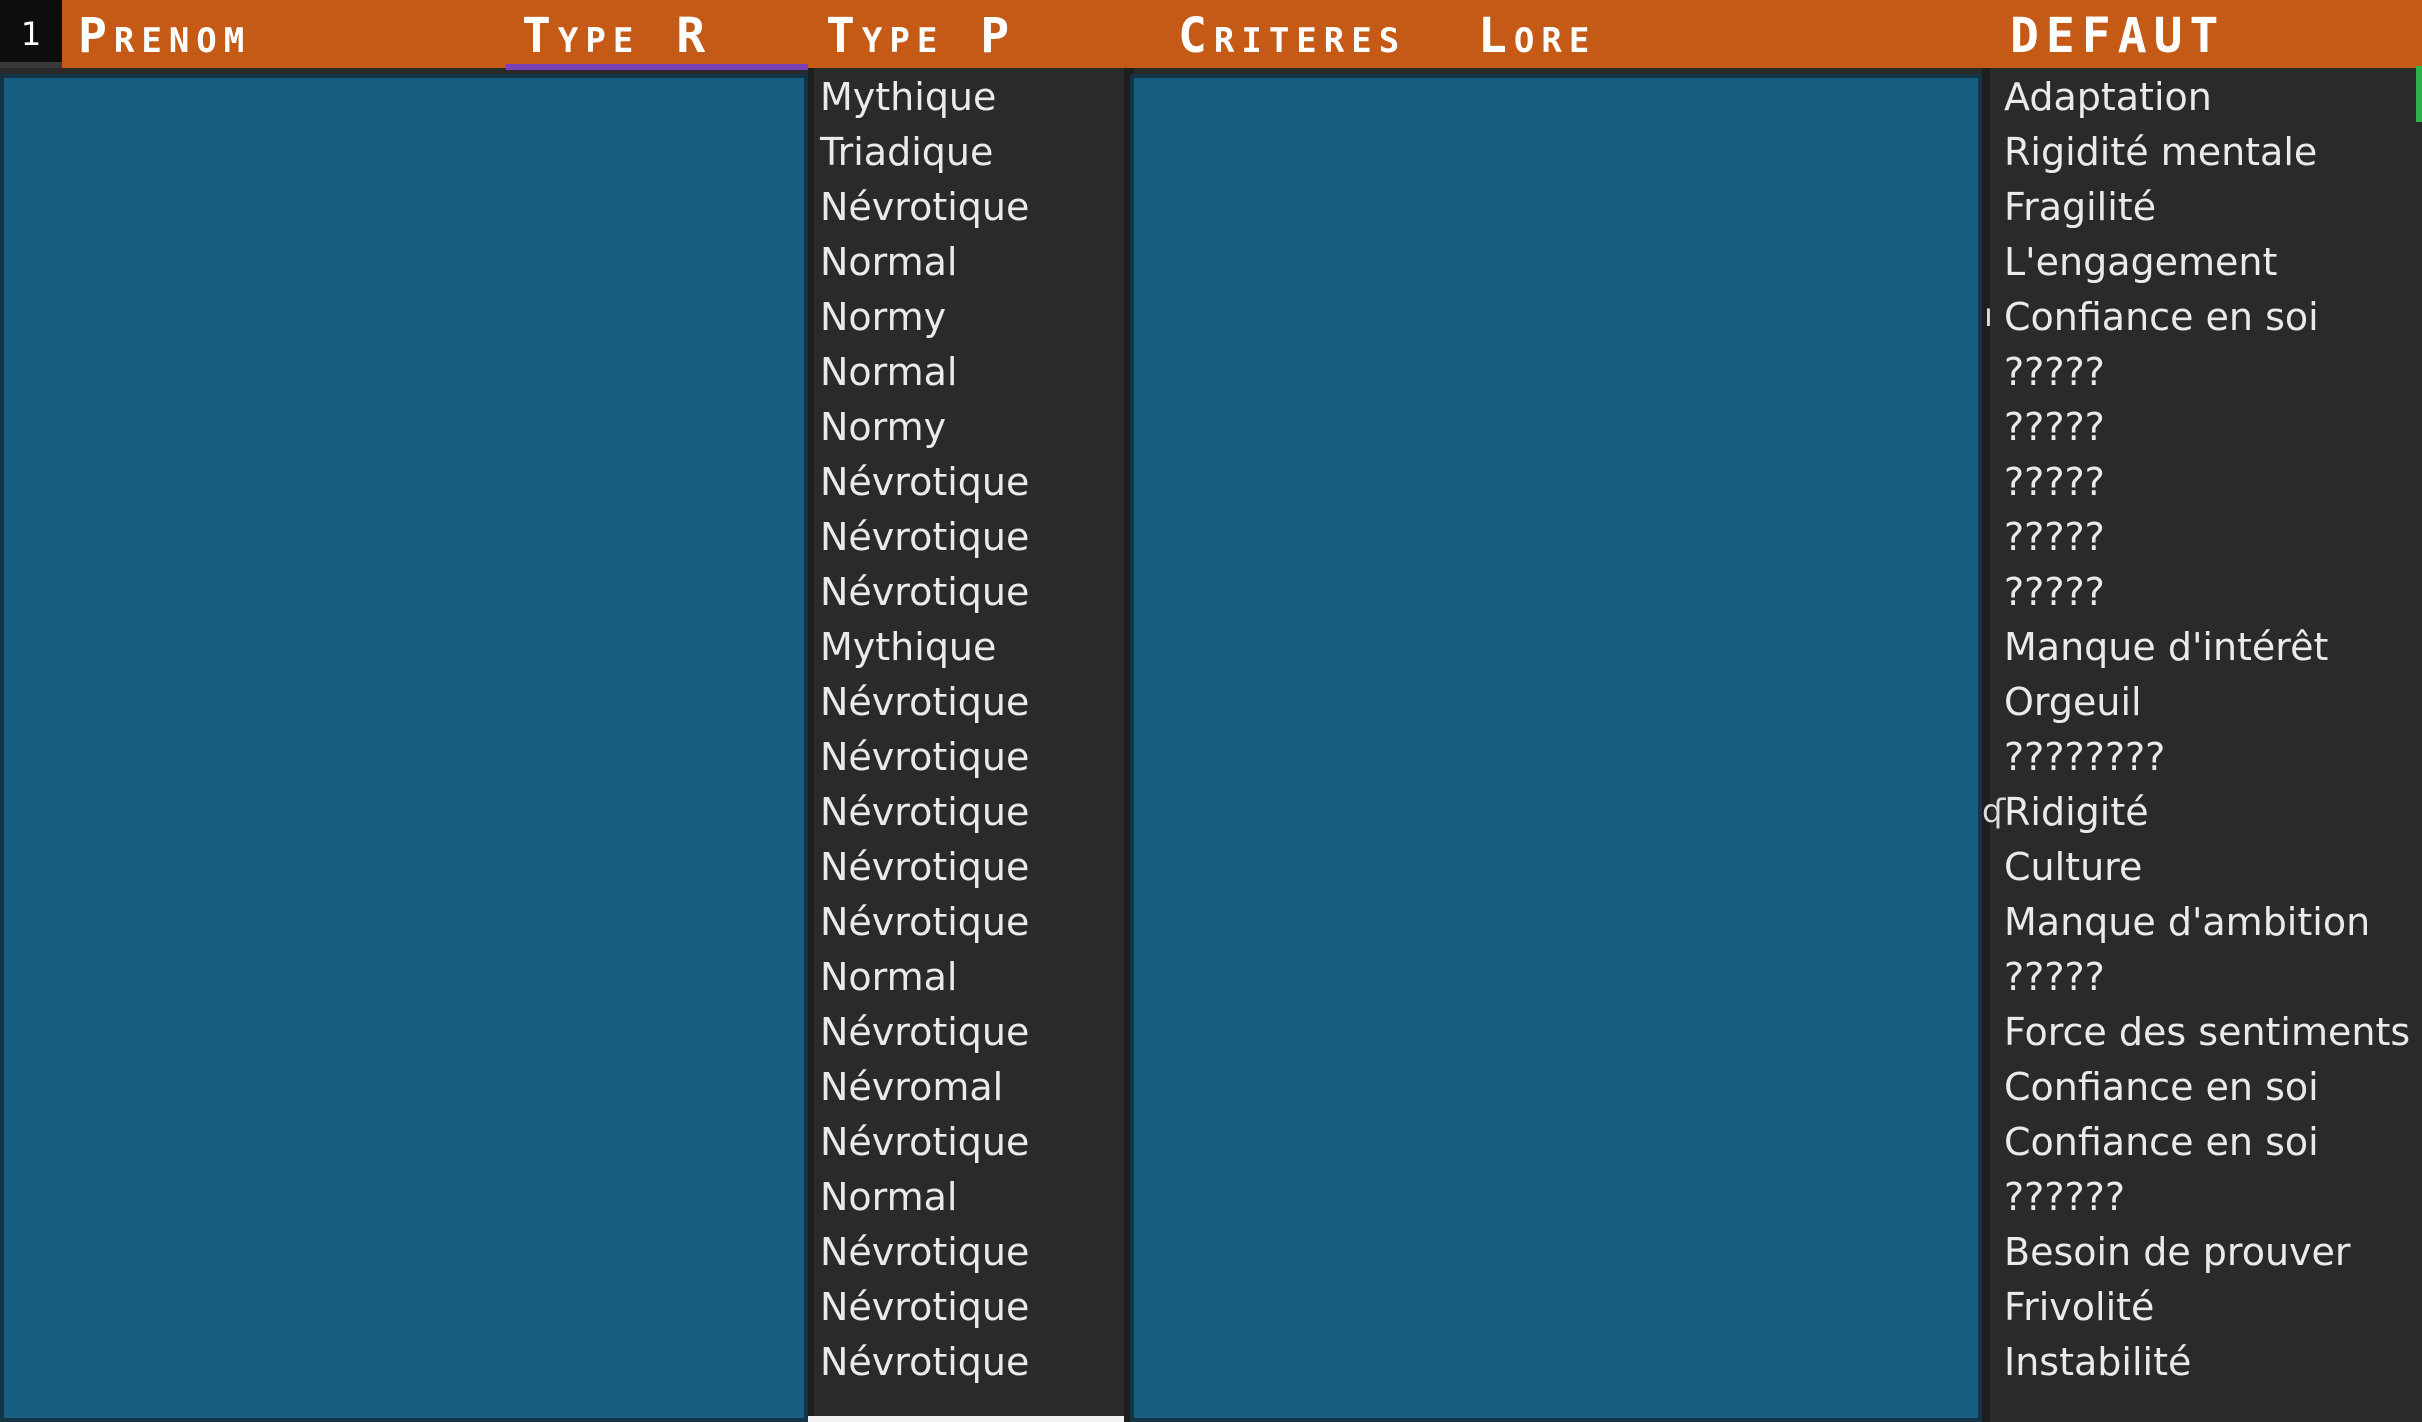  I want to click on defaut-cell: Manque d'ambition, so click(2207, 922).